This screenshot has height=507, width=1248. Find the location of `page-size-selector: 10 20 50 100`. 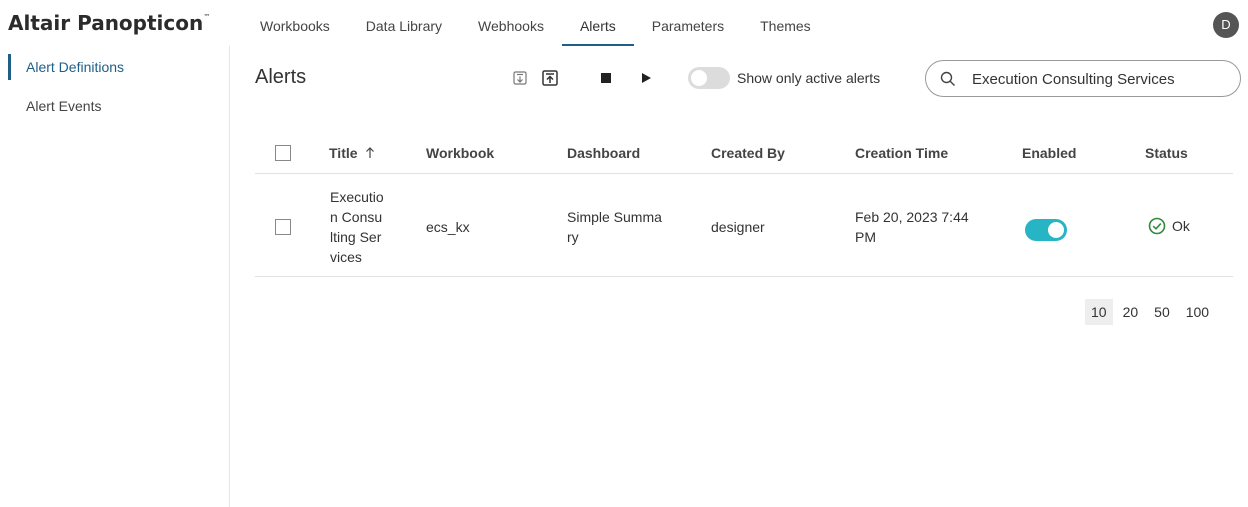

page-size-selector: 10 20 50 100 is located at coordinates (1152, 312).